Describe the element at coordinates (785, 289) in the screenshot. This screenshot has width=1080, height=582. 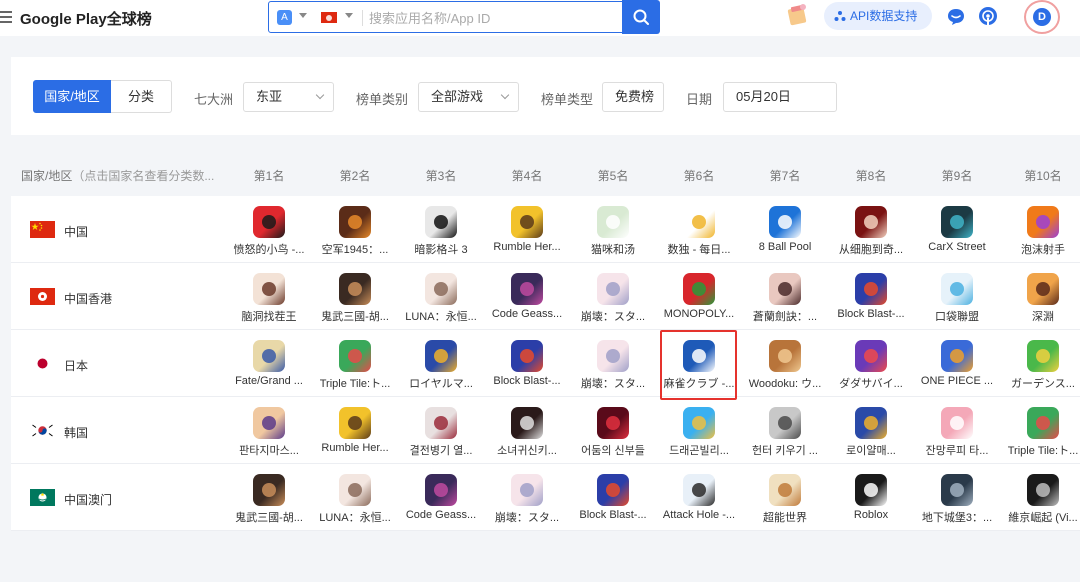
I see `sword-girl-icon` at that location.